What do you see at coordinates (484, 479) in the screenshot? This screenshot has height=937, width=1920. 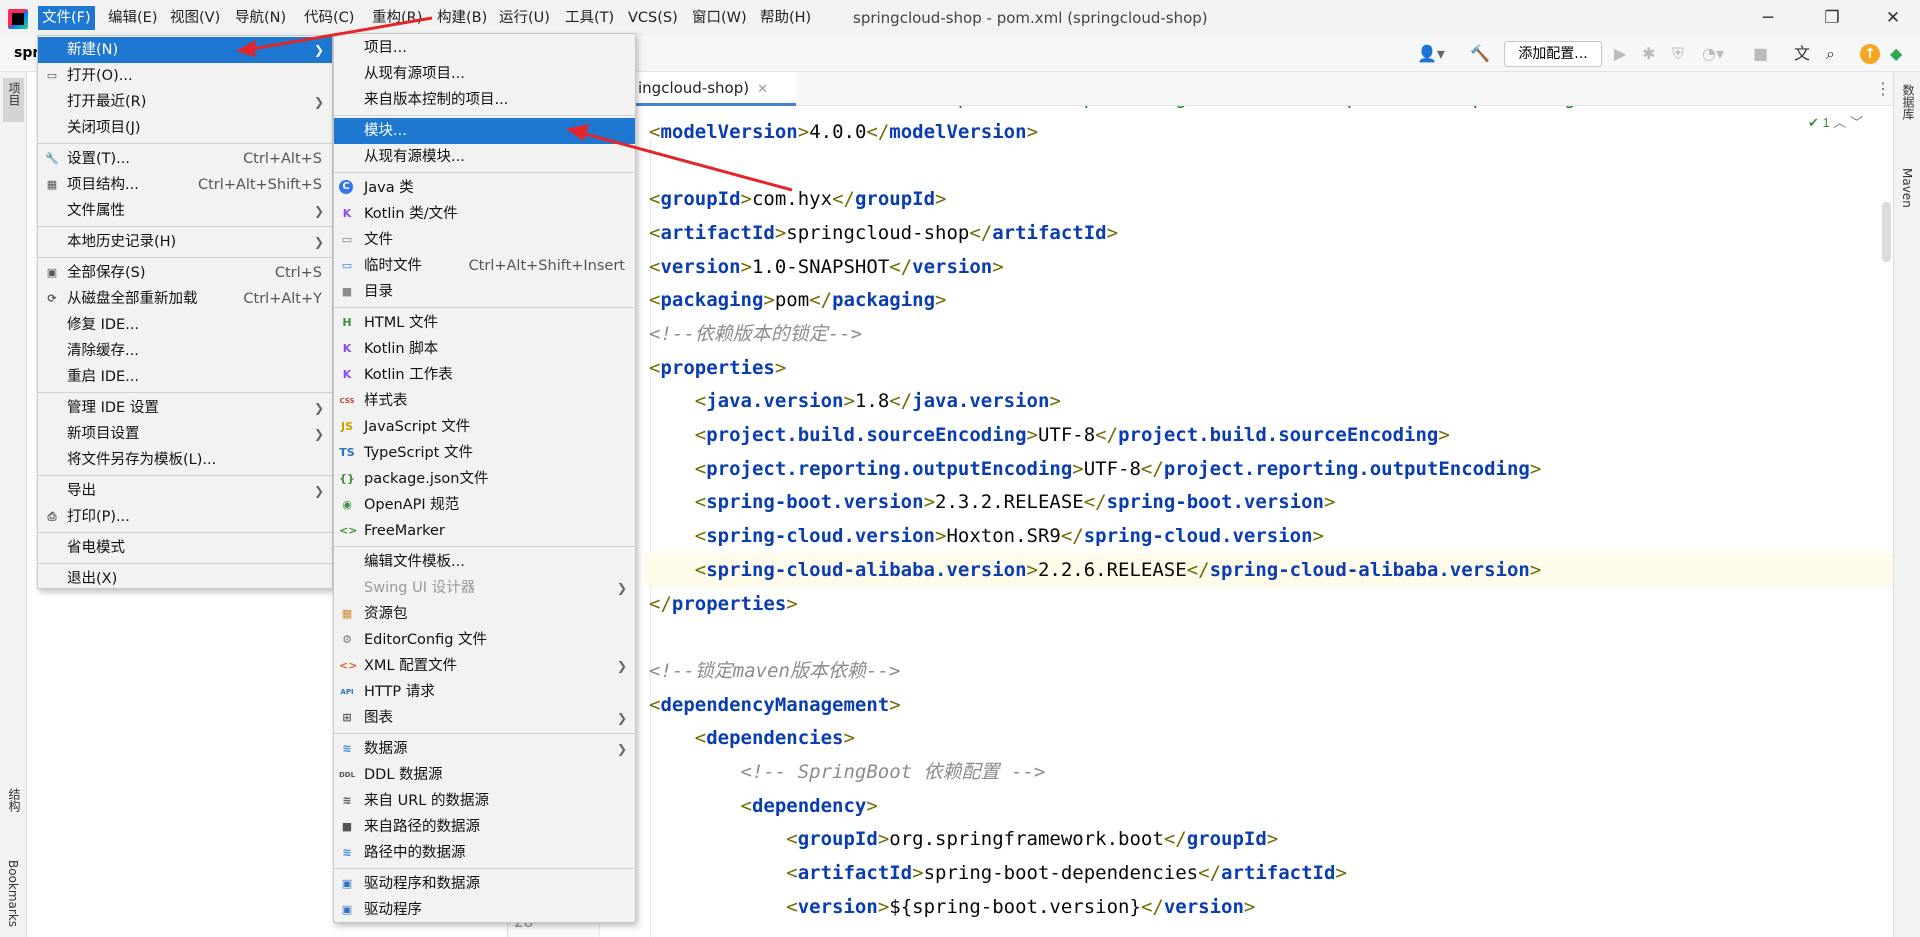 I see `new-menu-item: {} package.json文件` at bounding box center [484, 479].